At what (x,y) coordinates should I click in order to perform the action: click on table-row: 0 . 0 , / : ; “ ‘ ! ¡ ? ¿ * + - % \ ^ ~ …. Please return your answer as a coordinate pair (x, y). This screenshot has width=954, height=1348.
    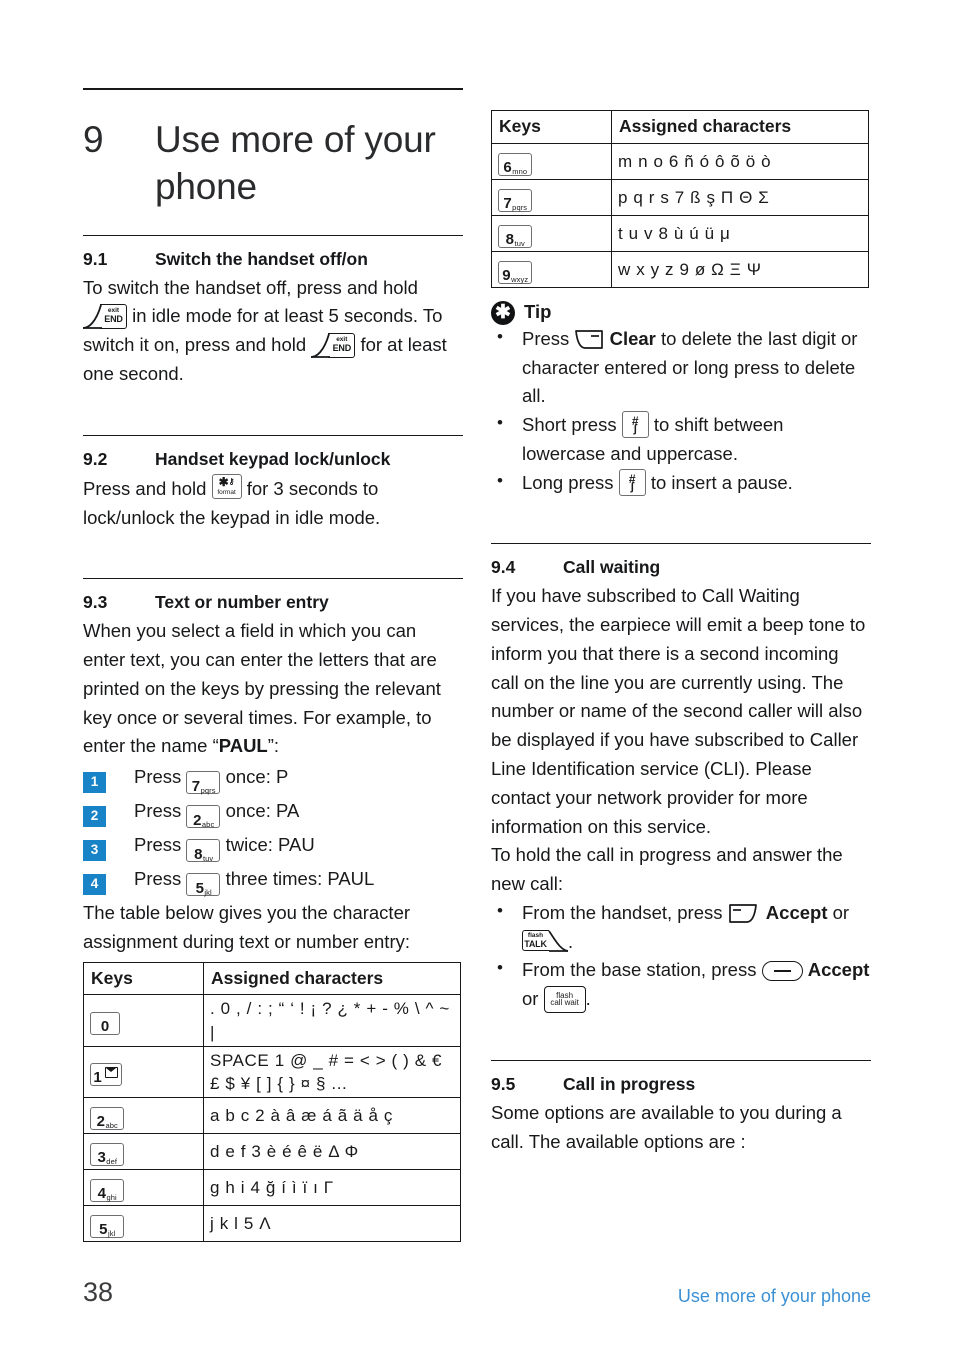
    Looking at the image, I should click on (272, 1020).